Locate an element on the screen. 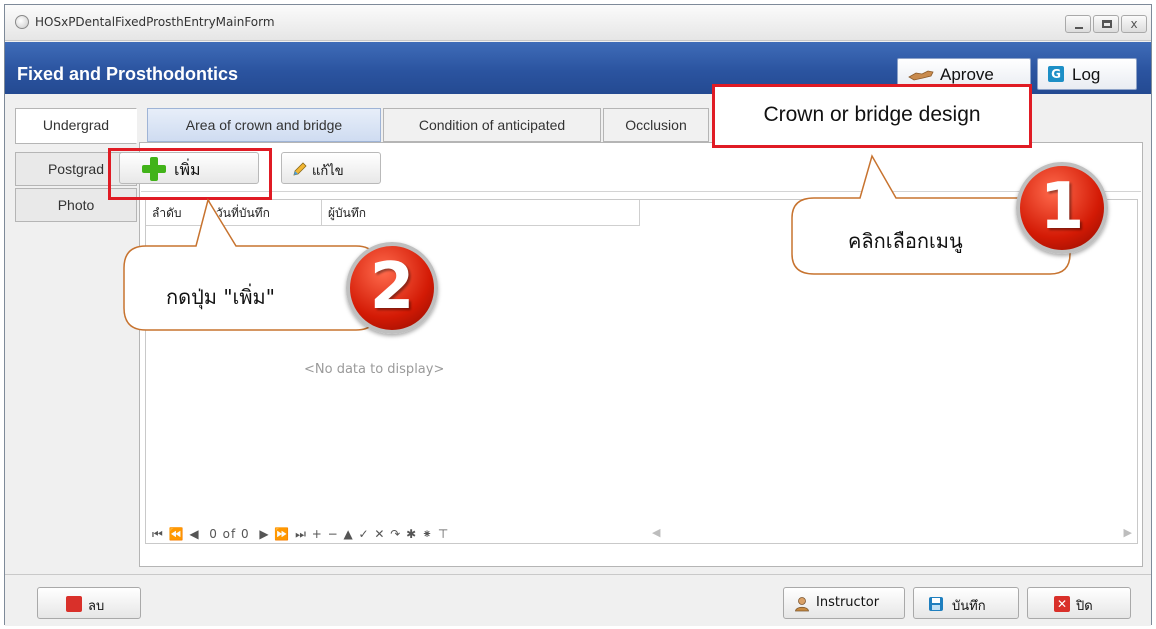  maximize-button is located at coordinates (1106, 24).